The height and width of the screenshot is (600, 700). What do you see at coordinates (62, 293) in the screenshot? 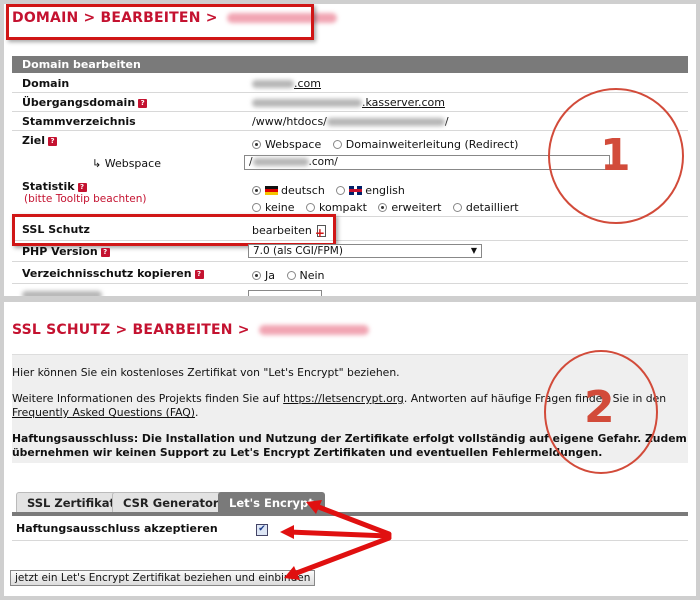
I see `cut-off-label` at bounding box center [62, 293].